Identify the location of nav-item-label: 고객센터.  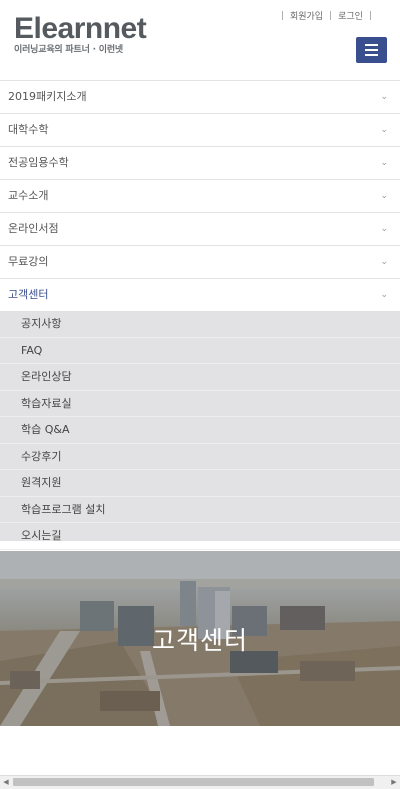
(28, 294).